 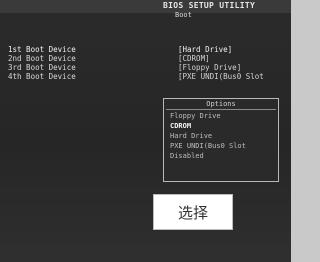 I want to click on options-divider, so click(x=221, y=109).